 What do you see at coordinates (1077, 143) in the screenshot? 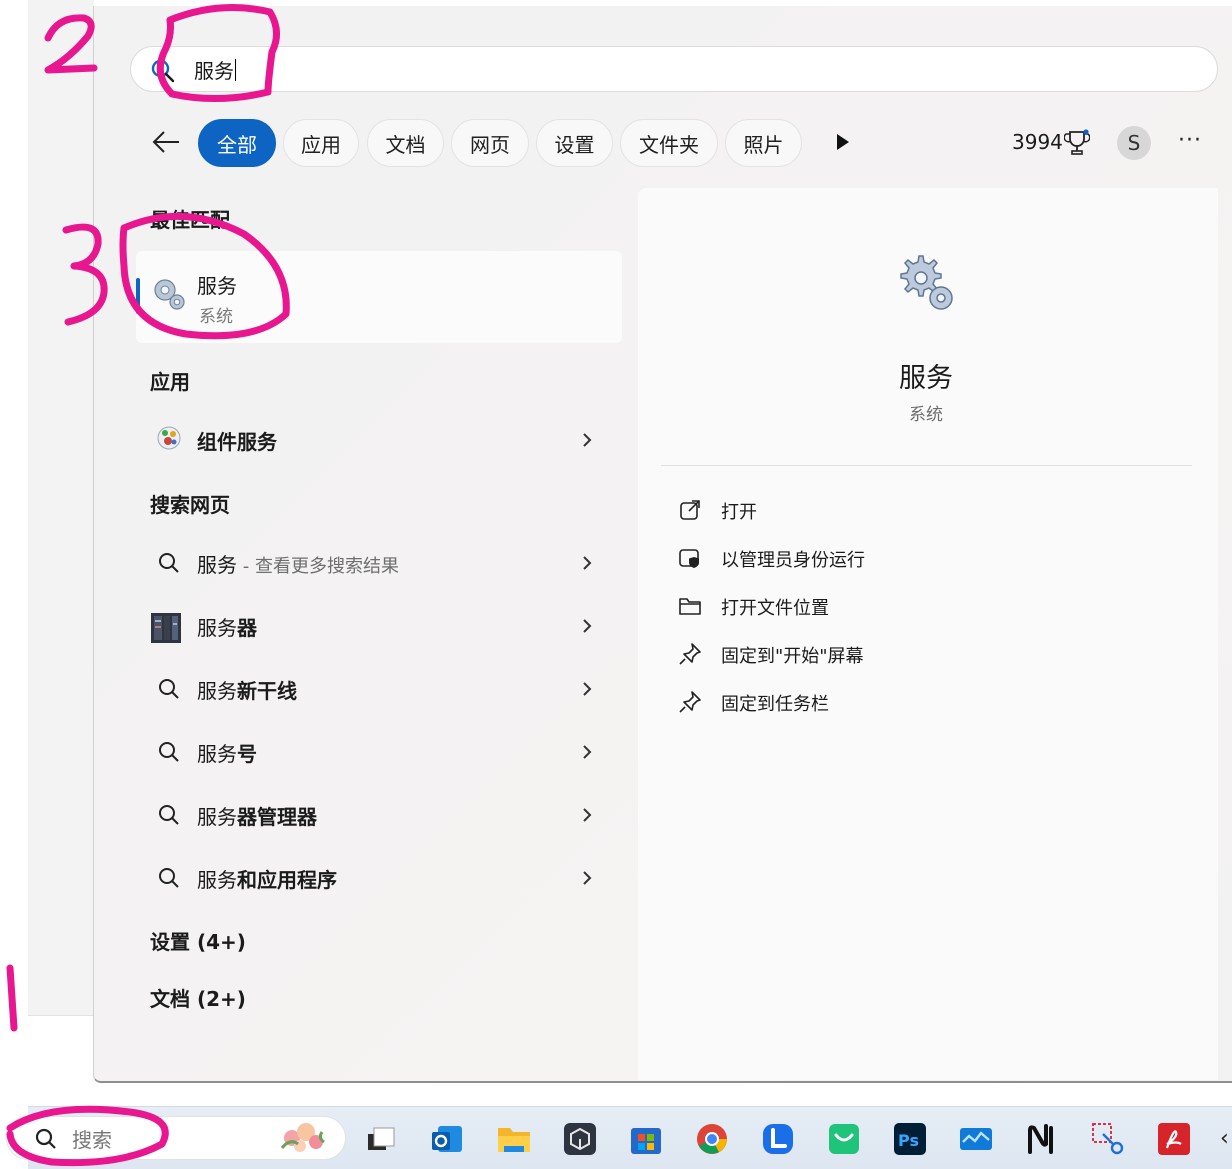
I see `trophy-icon` at bounding box center [1077, 143].